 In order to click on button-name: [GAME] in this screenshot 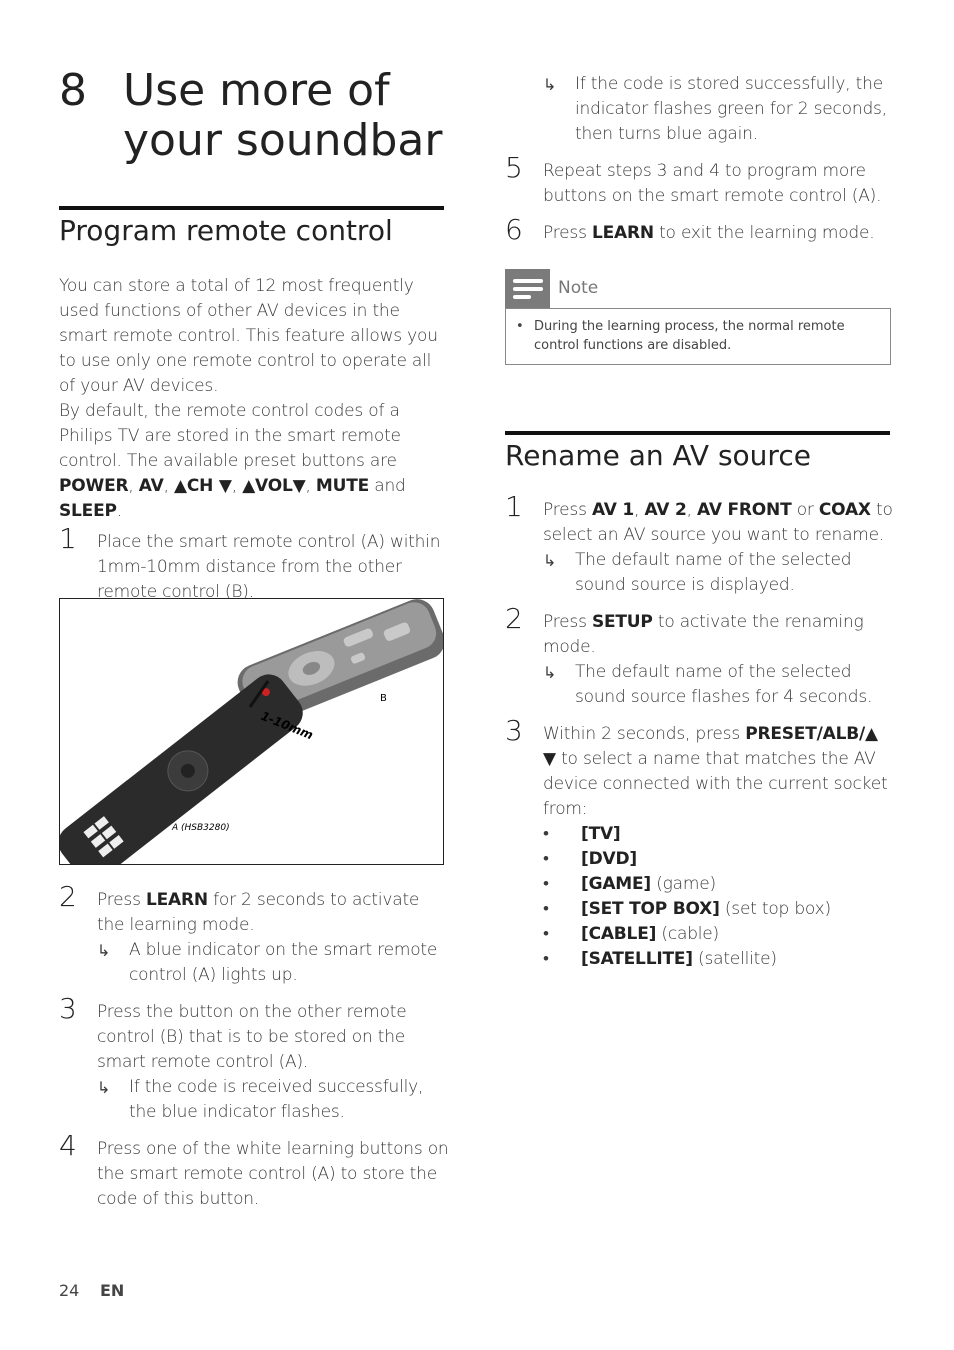, I will do `click(616, 884)`.